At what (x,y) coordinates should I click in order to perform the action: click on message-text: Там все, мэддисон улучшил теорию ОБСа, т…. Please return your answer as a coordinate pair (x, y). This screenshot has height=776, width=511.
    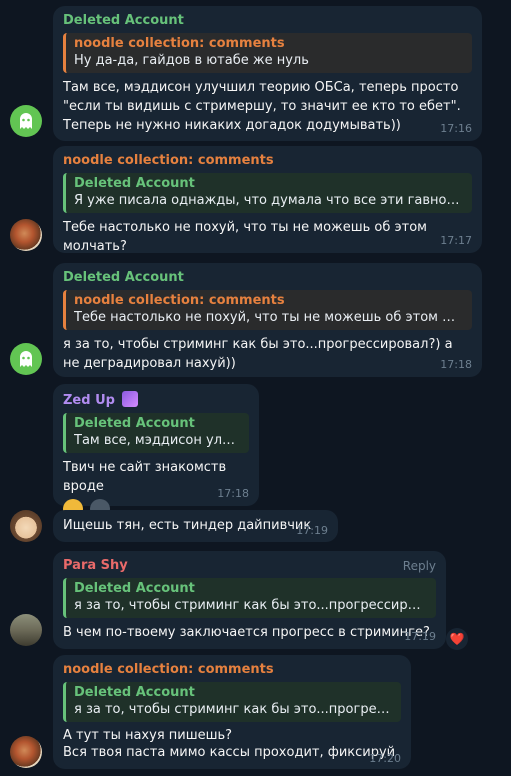
    Looking at the image, I should click on (262, 106).